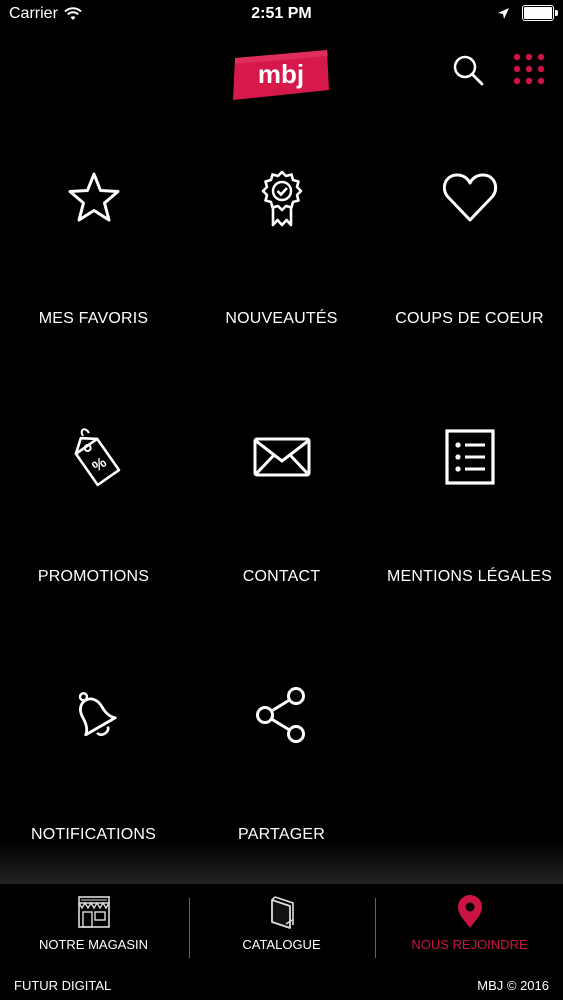 This screenshot has height=1000, width=563. Describe the element at coordinates (97, 714) in the screenshot. I see `bell-icon` at that location.